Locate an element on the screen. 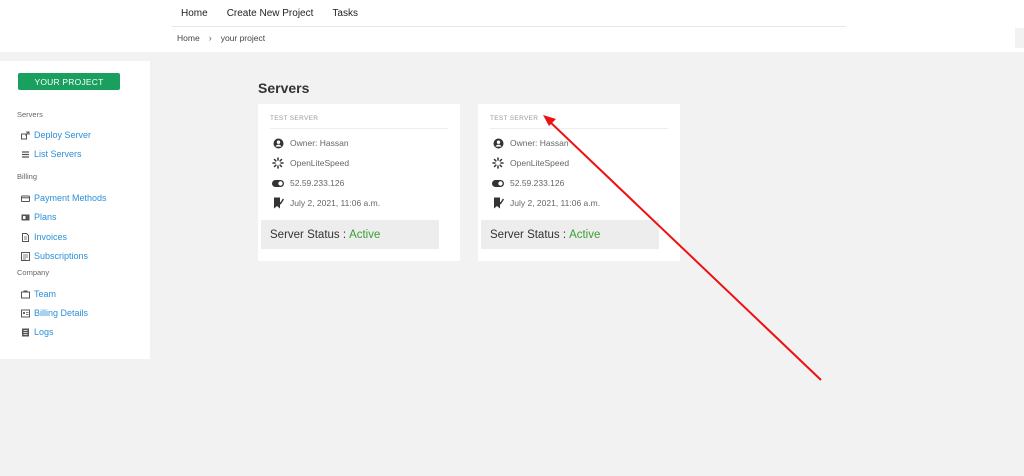 Image resolution: width=1024 pixels, height=476 pixels. your-project-button: YOUR PROJECT is located at coordinates (69, 81).